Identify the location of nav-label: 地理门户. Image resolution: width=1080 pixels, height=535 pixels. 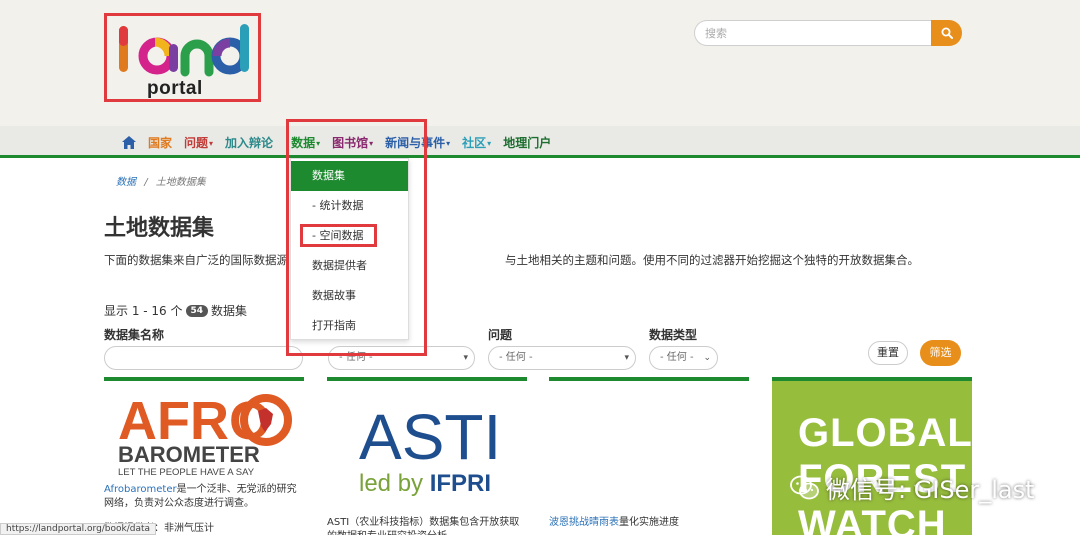
(527, 142).